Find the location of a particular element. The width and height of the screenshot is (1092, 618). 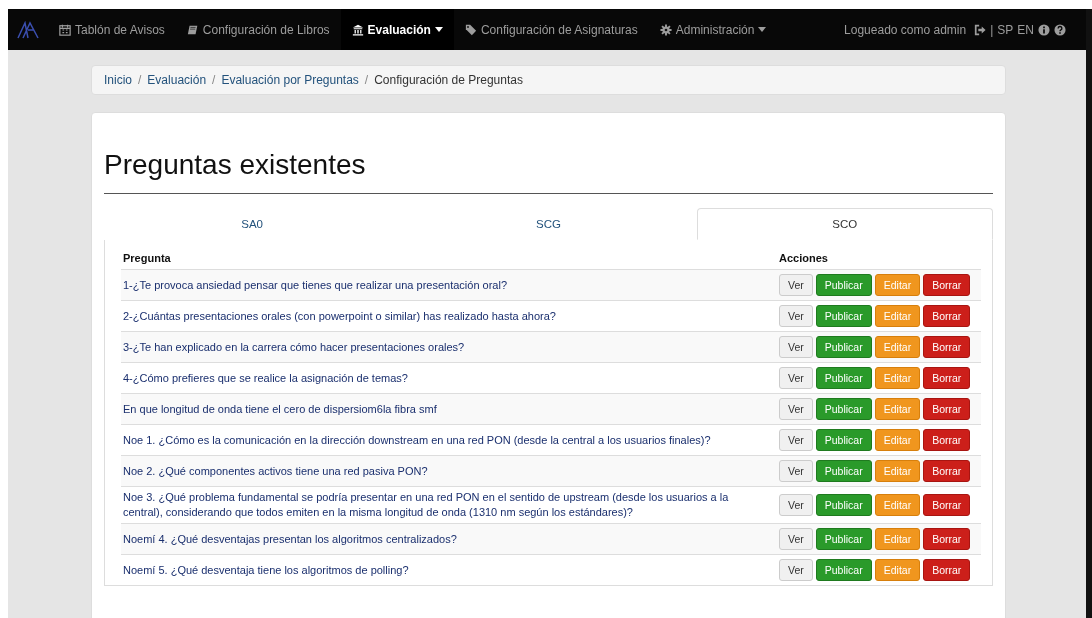

page-title: Preguntas existentes is located at coordinates (548, 171).